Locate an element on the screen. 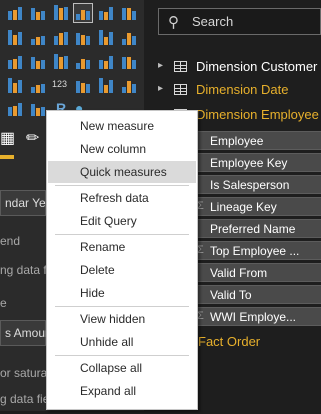  pie-chart-icon is located at coordinates (15, 62).